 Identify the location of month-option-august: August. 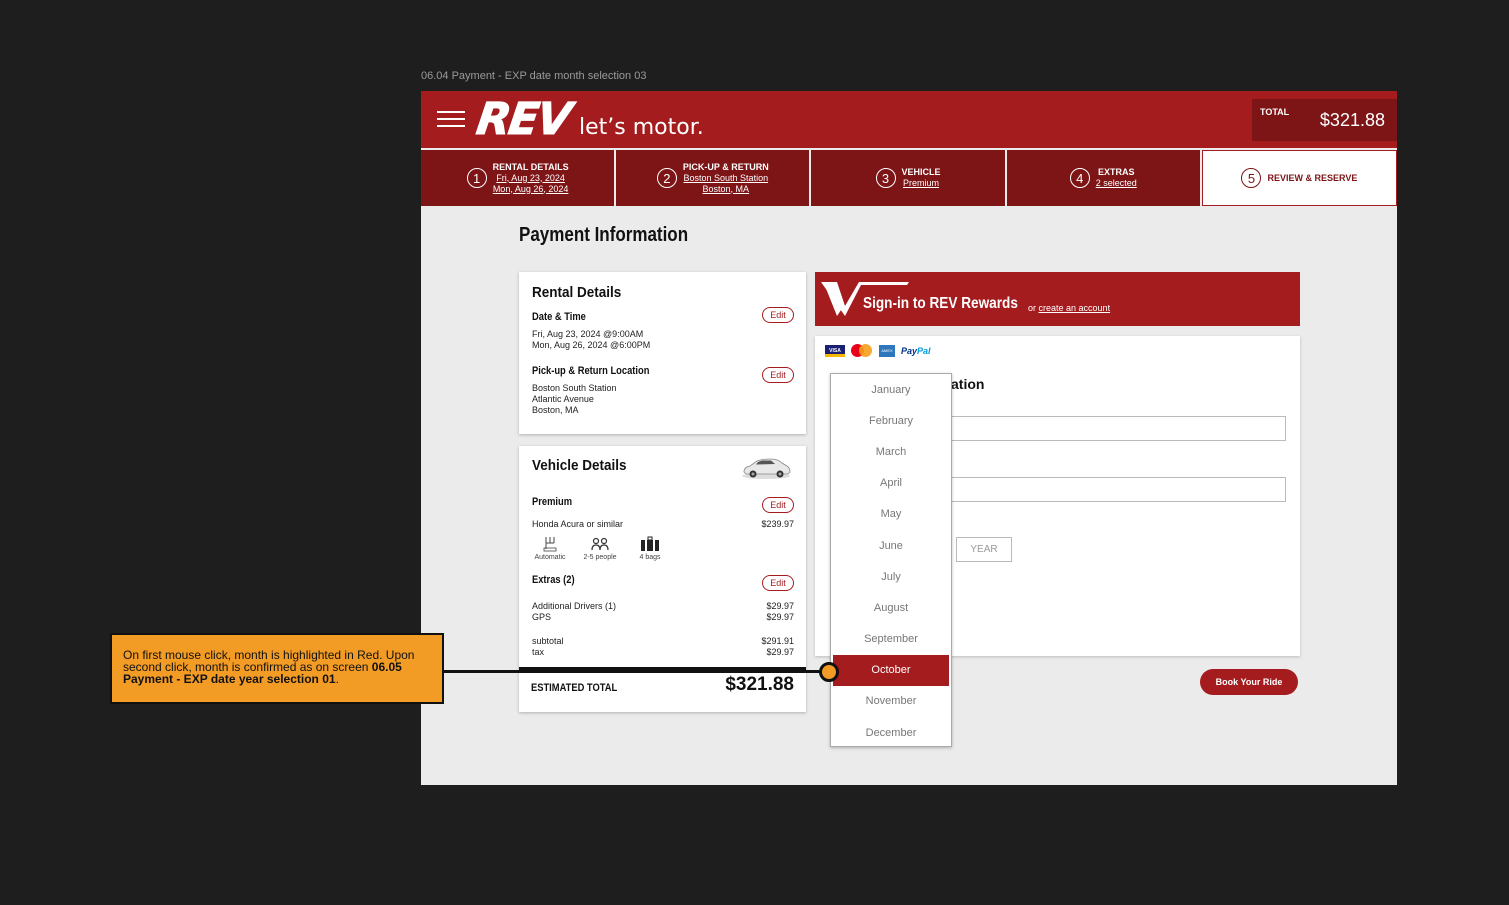
(891, 607).